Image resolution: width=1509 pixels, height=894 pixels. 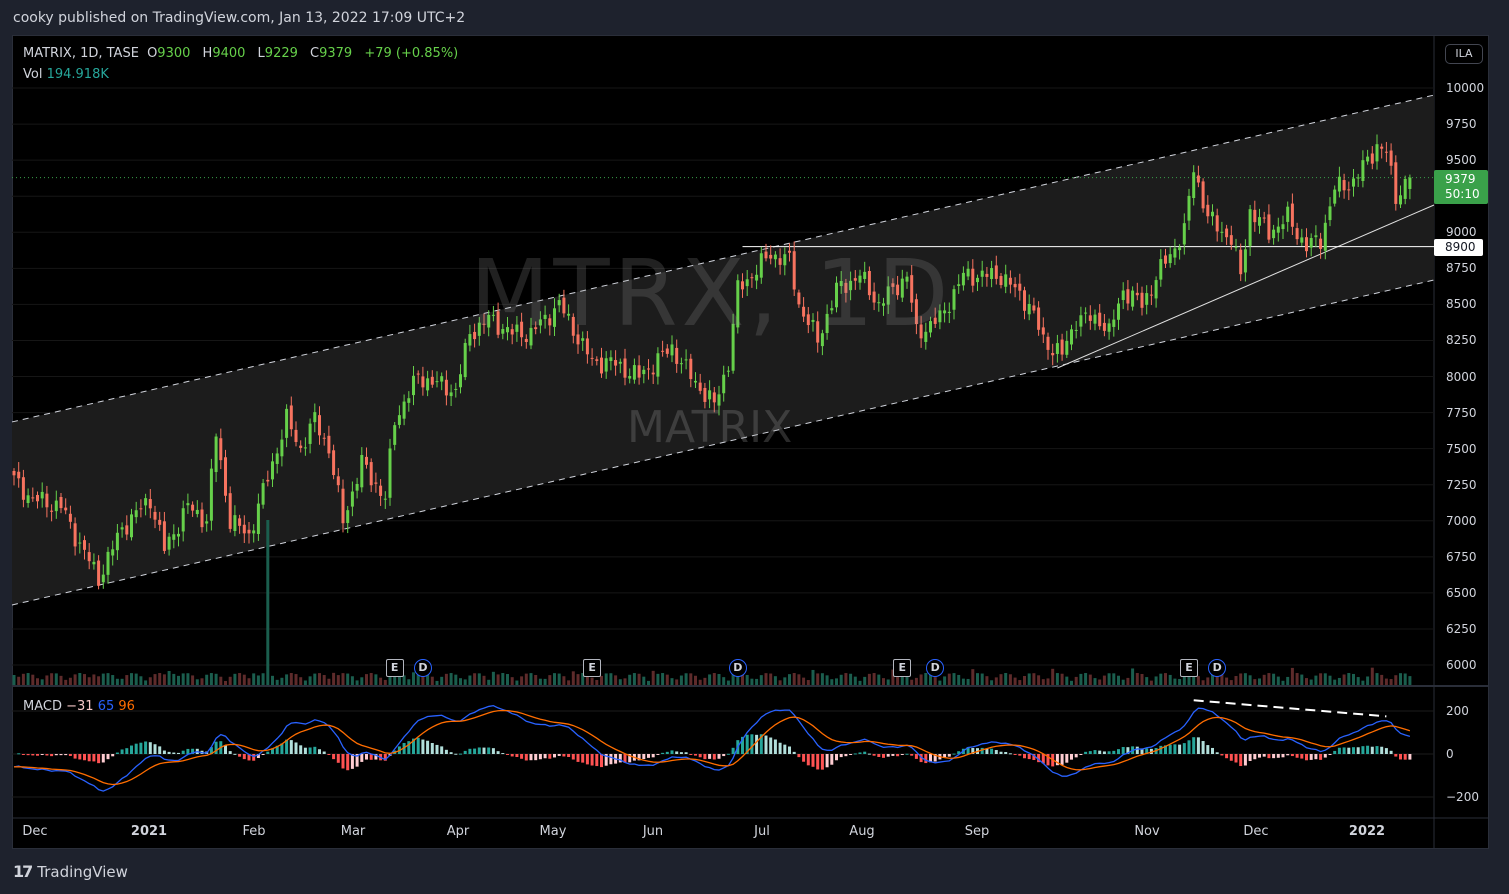 What do you see at coordinates (81, 53) in the screenshot?
I see `symbol-label: MATRIX, 1D, TASE` at bounding box center [81, 53].